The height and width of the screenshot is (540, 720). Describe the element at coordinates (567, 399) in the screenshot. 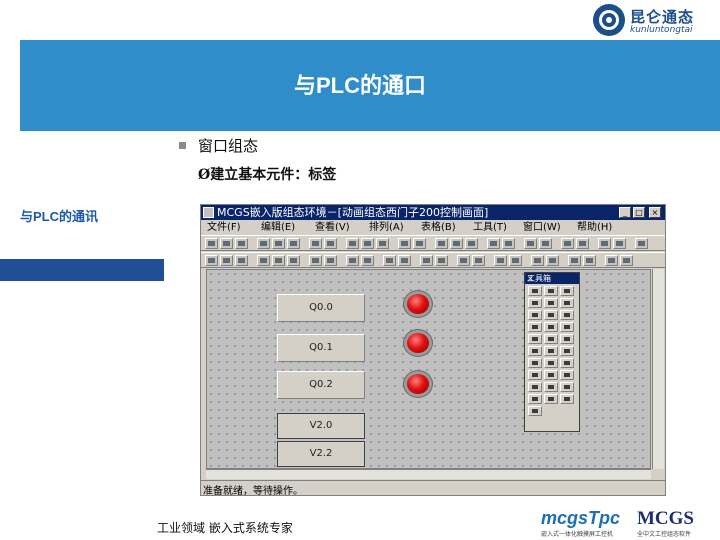

I see `frame-tool-icon` at that location.